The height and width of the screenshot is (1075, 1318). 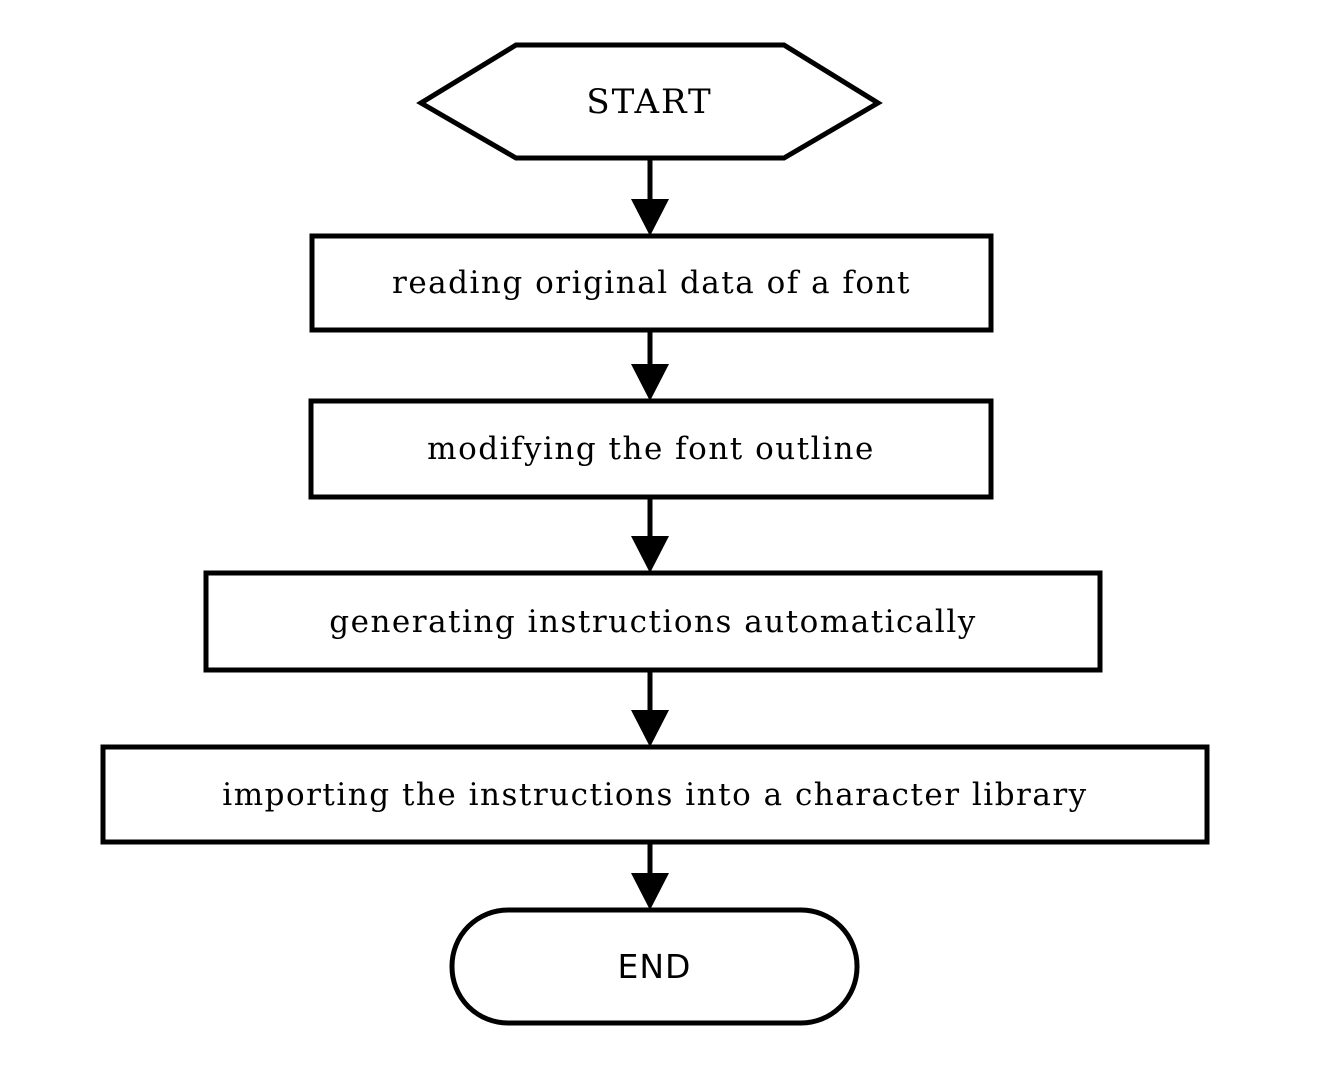 What do you see at coordinates (649, 101) in the screenshot?
I see `node-start-shape` at bounding box center [649, 101].